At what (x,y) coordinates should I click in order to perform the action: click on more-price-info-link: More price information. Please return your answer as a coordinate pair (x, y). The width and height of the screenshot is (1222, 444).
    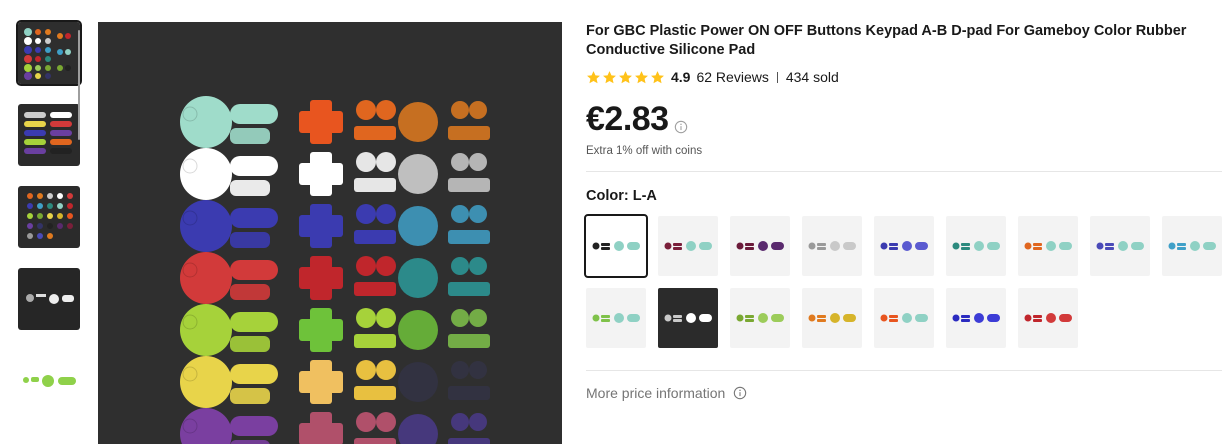
    Looking at the image, I should click on (904, 393).